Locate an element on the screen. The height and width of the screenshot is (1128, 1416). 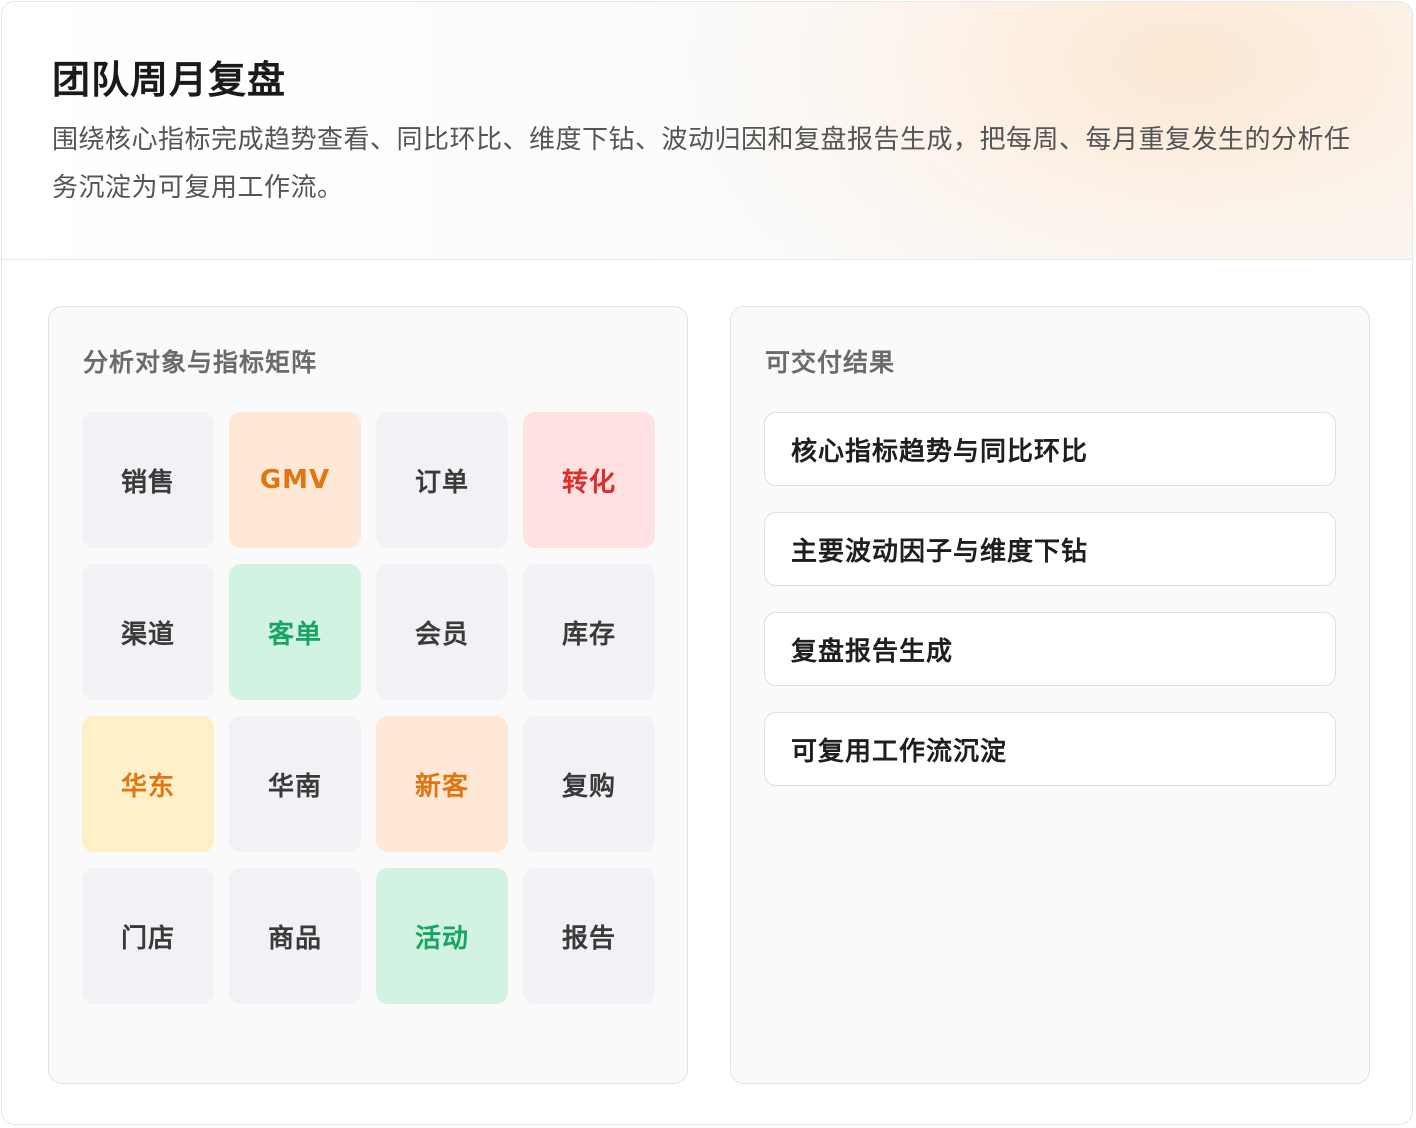
matrix-tile: 渠道 is located at coordinates (148, 632).